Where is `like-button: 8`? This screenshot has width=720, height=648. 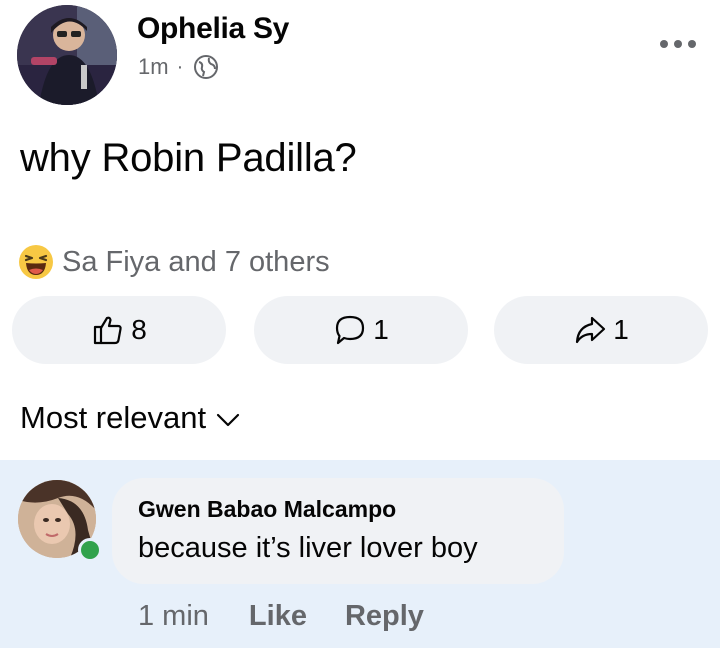
like-button: 8 is located at coordinates (119, 330).